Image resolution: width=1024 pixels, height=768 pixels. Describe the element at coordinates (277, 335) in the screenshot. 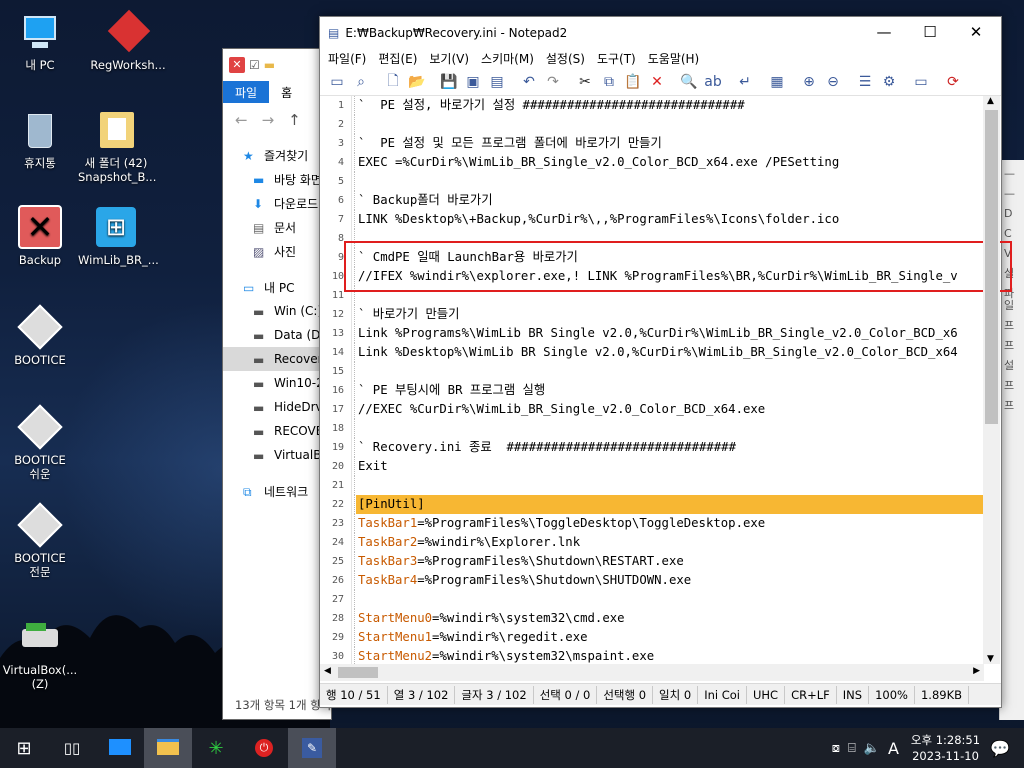

I see `tree-item: ▬ Data (D:` at that location.